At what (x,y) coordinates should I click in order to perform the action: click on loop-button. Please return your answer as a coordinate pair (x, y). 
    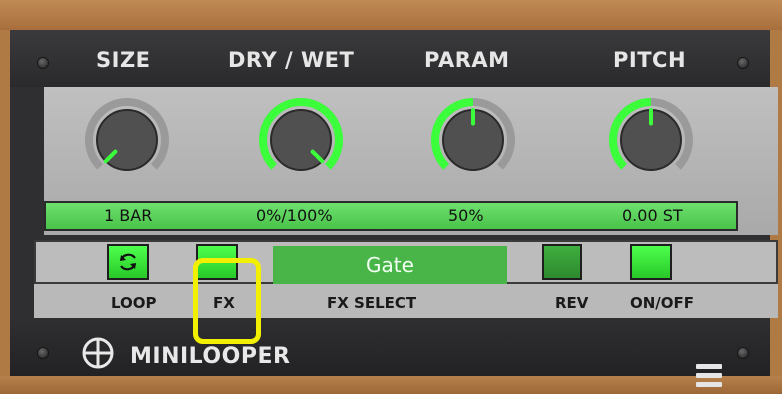
    Looking at the image, I should click on (128, 262).